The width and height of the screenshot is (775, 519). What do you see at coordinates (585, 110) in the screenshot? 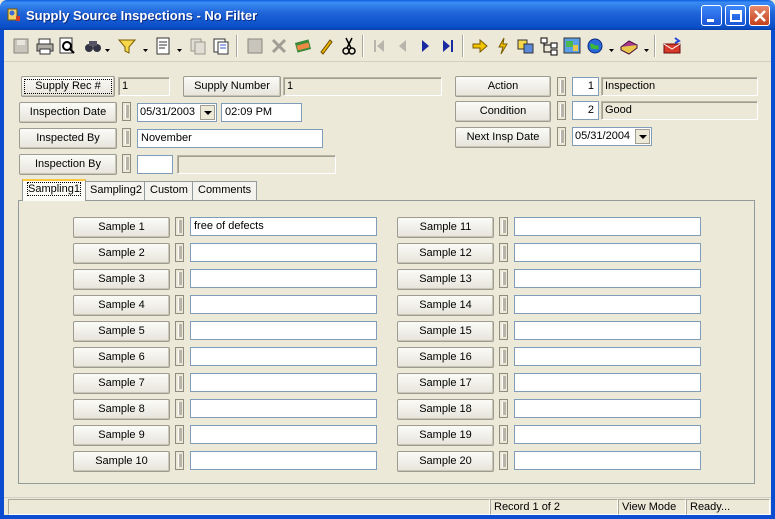
I see `condition-code-field: 2` at bounding box center [585, 110].